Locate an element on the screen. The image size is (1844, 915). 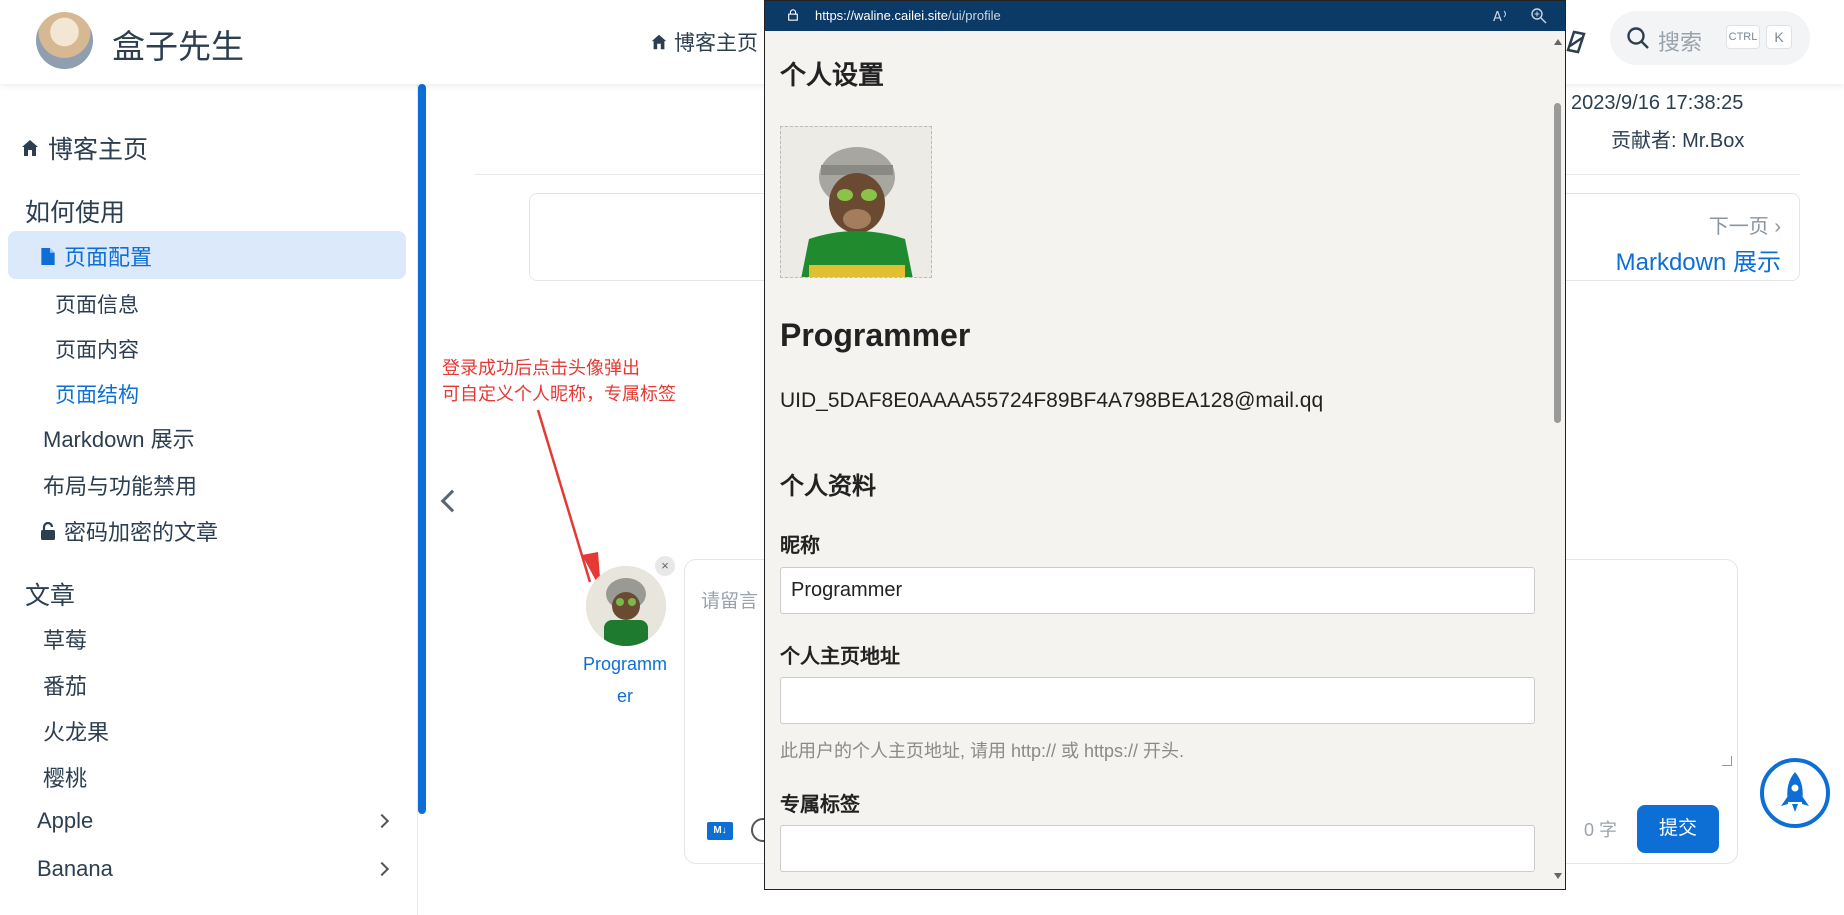
page-contributor: 贡献者: Mr.Box is located at coordinates (1678, 141).